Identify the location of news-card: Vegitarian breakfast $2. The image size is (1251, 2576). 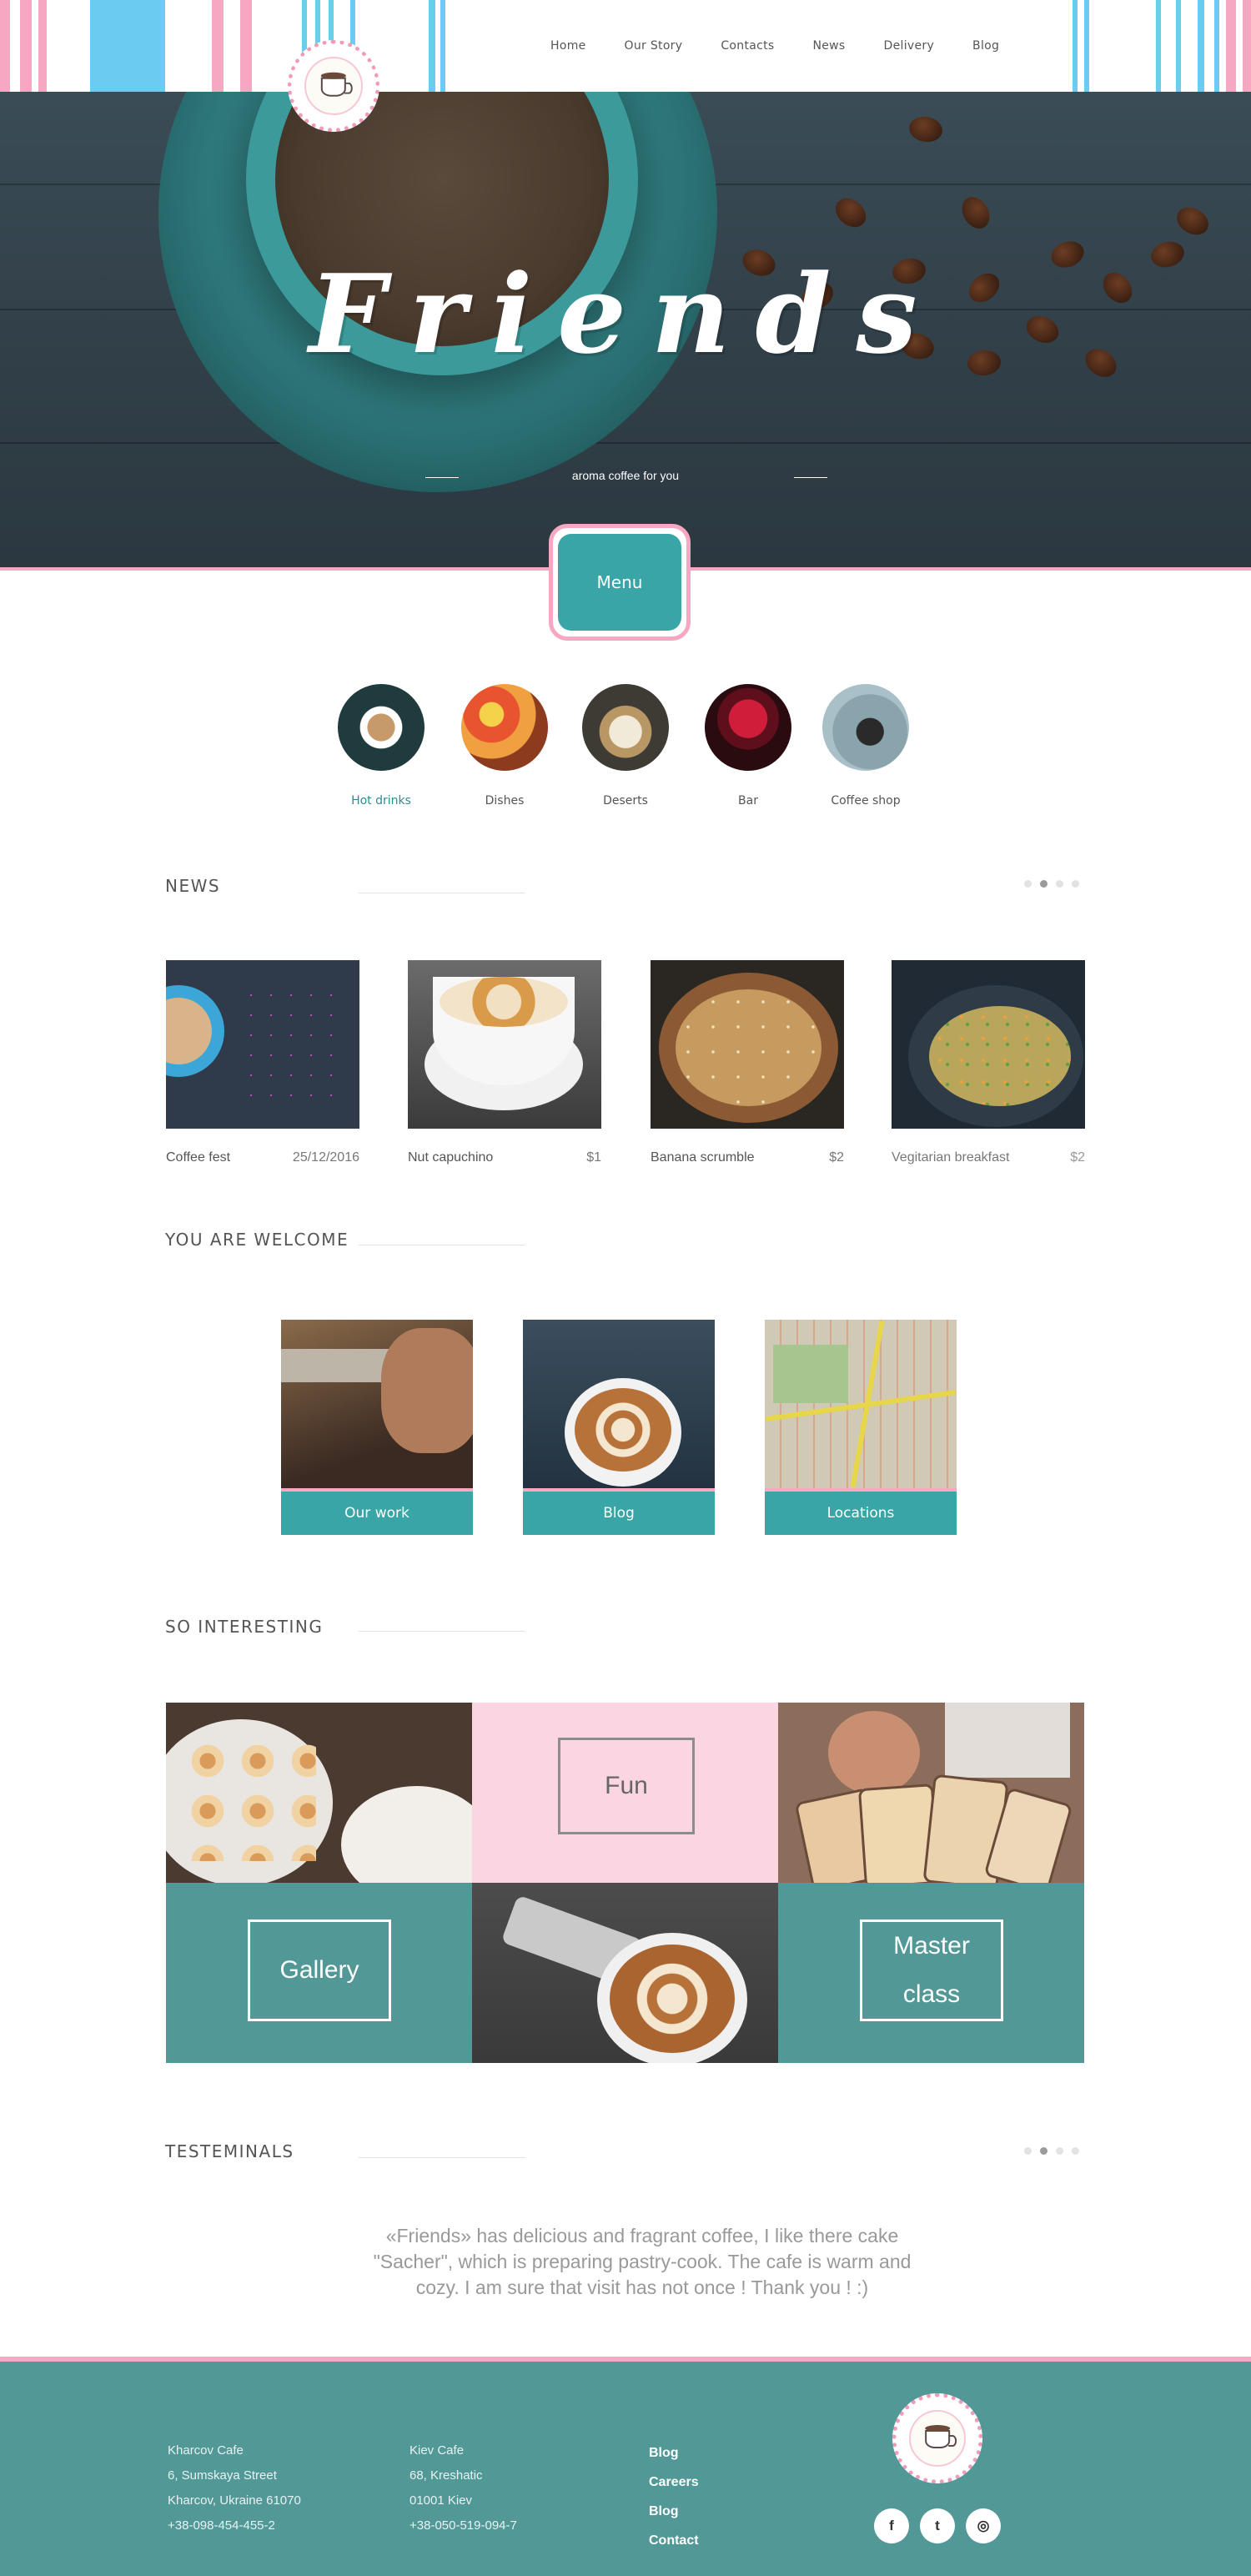
(988, 1062).